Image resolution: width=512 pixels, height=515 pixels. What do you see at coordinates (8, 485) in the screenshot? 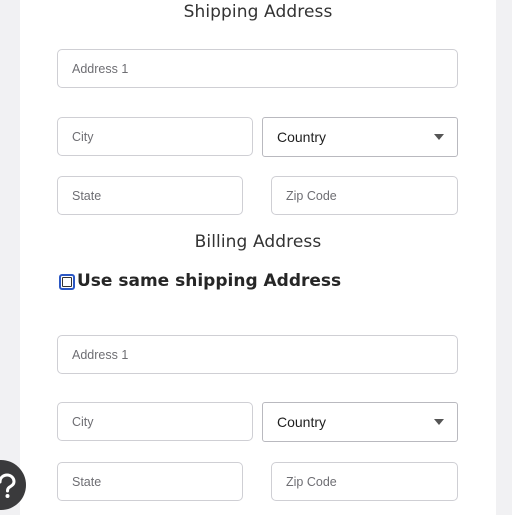
I see `help-icon` at bounding box center [8, 485].